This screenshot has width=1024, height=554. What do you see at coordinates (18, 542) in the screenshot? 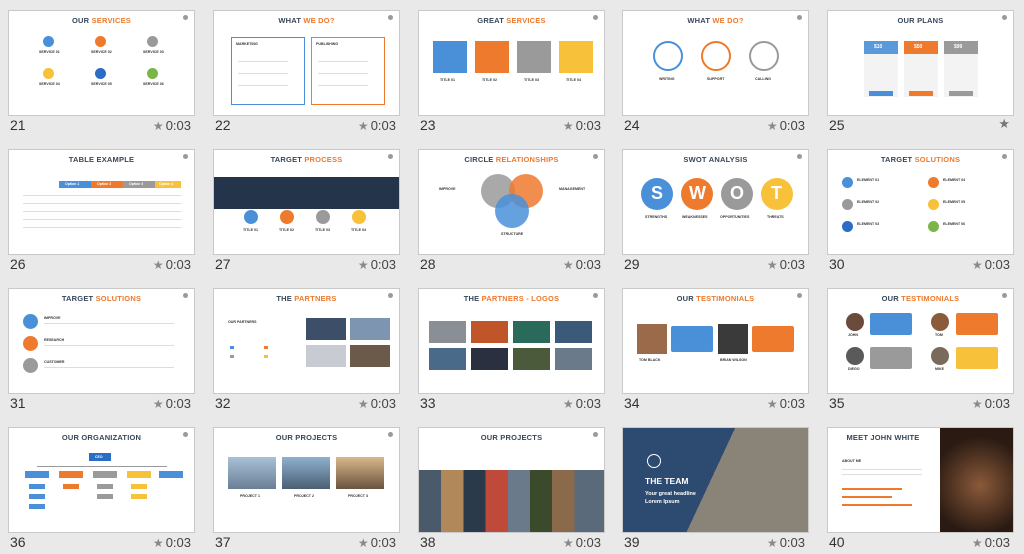
I see `slide-number: 36` at bounding box center [18, 542].